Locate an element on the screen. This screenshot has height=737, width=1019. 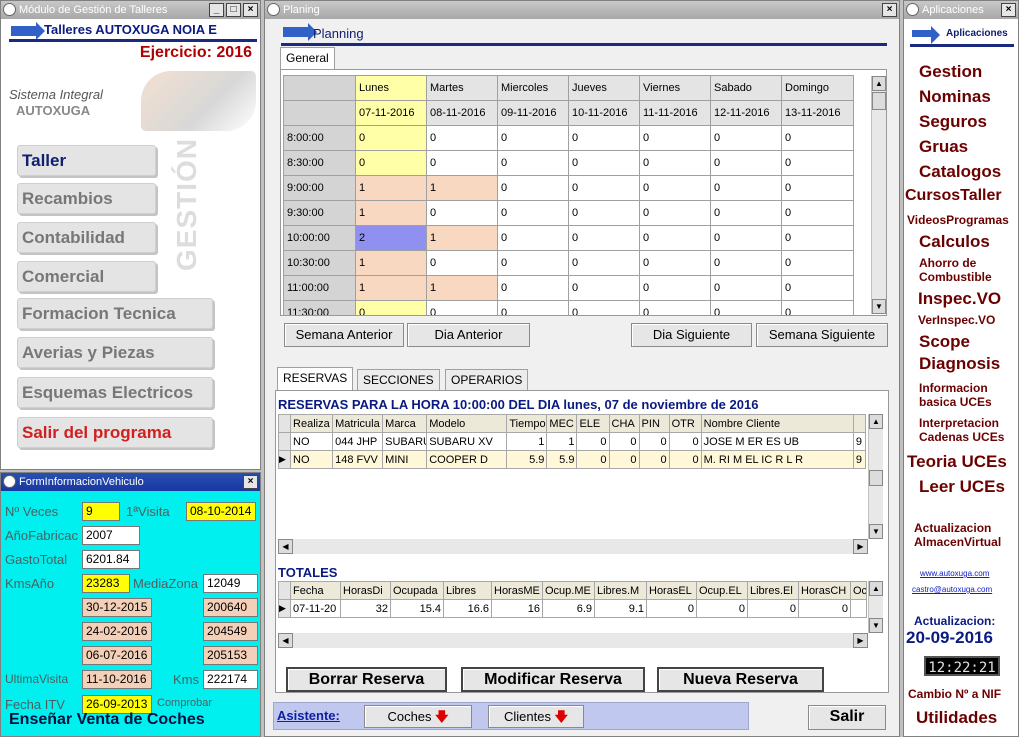
nav-averias: Averias y Piezas is located at coordinates (115, 352).